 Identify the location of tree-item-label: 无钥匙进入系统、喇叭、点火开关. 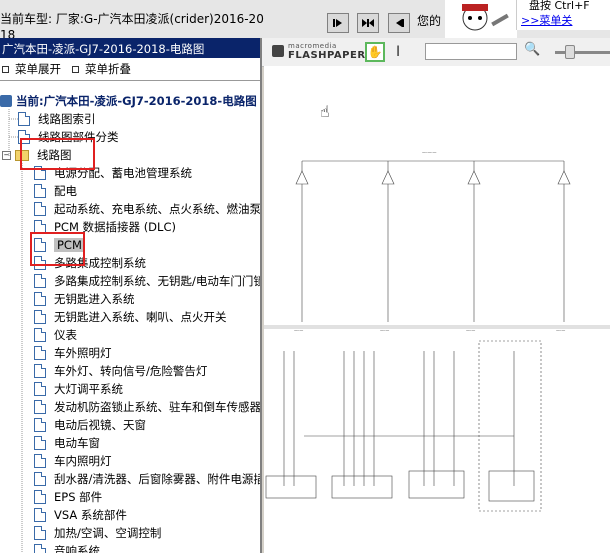
(140, 317).